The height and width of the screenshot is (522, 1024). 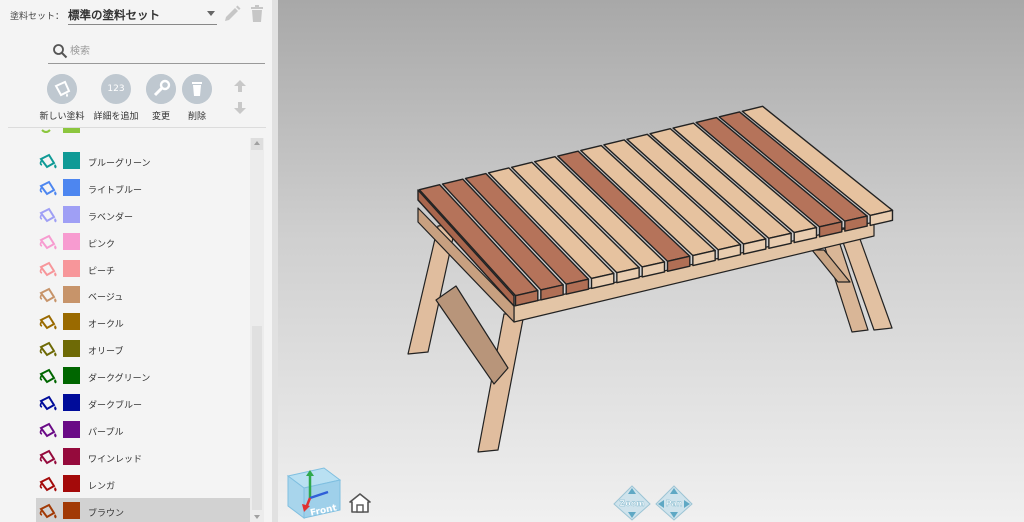 I want to click on list-item: ベージュ, so click(x=143, y=295).